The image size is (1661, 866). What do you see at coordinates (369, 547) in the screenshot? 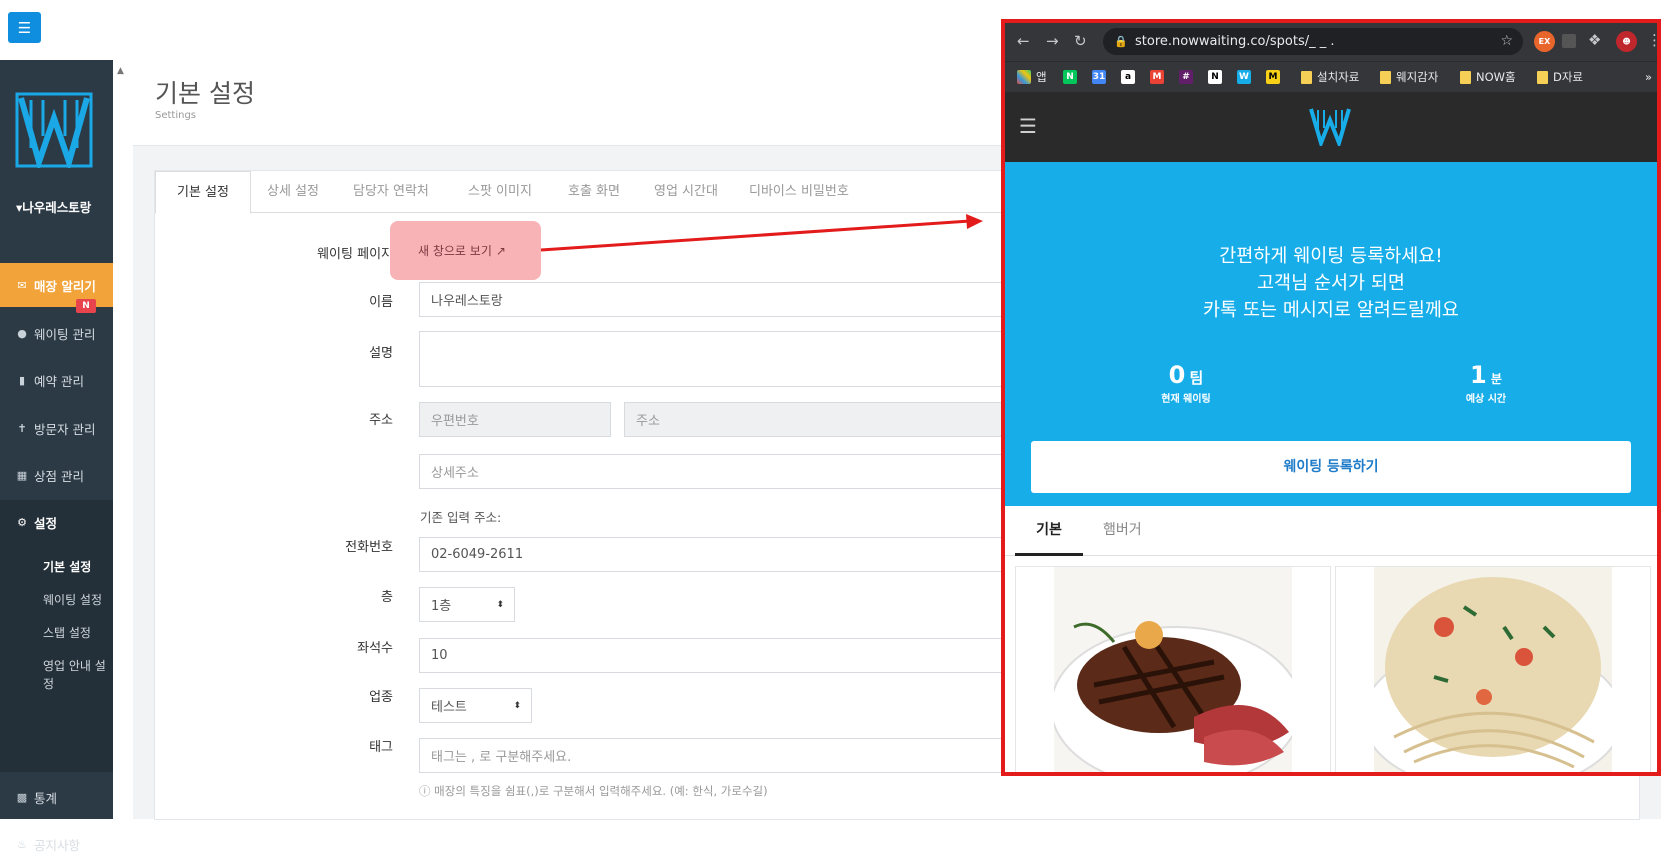
I see `phone-label: 전화번호` at bounding box center [369, 547].